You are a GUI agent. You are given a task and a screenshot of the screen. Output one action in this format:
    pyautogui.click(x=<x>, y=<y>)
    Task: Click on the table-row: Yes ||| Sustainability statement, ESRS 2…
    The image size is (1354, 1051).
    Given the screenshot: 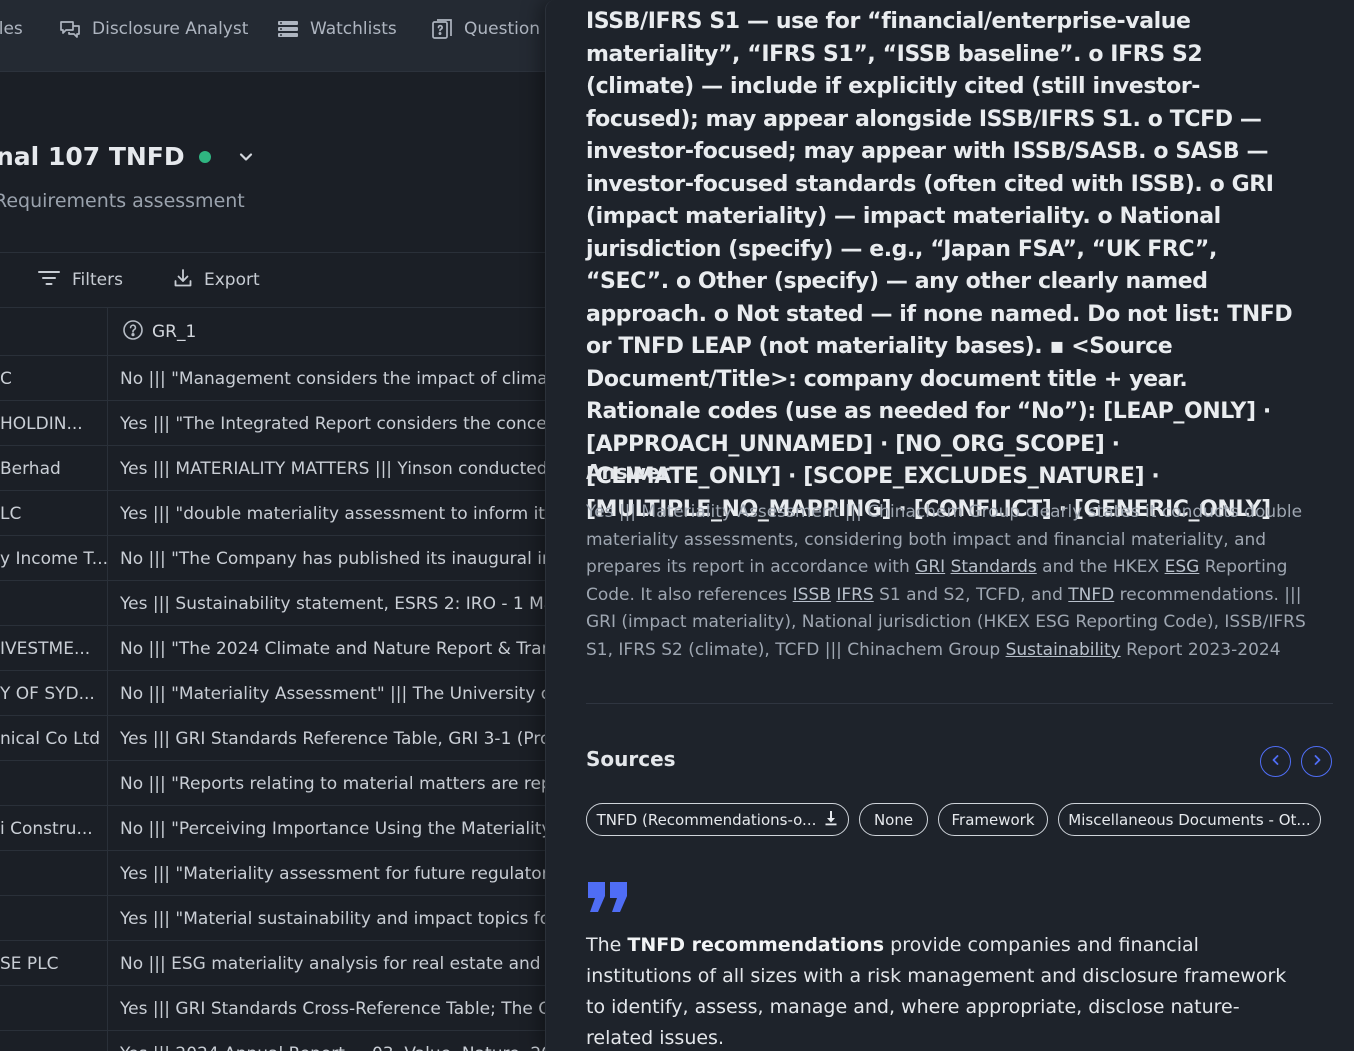 What is the action you would take?
    pyautogui.click(x=280, y=603)
    